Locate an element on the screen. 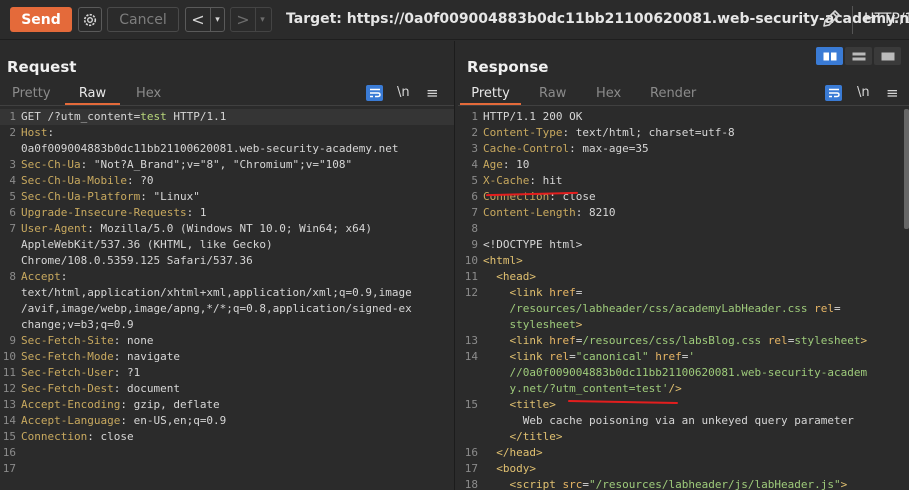 This screenshot has height=490, width=909. code-token: </head> is located at coordinates (519, 452).